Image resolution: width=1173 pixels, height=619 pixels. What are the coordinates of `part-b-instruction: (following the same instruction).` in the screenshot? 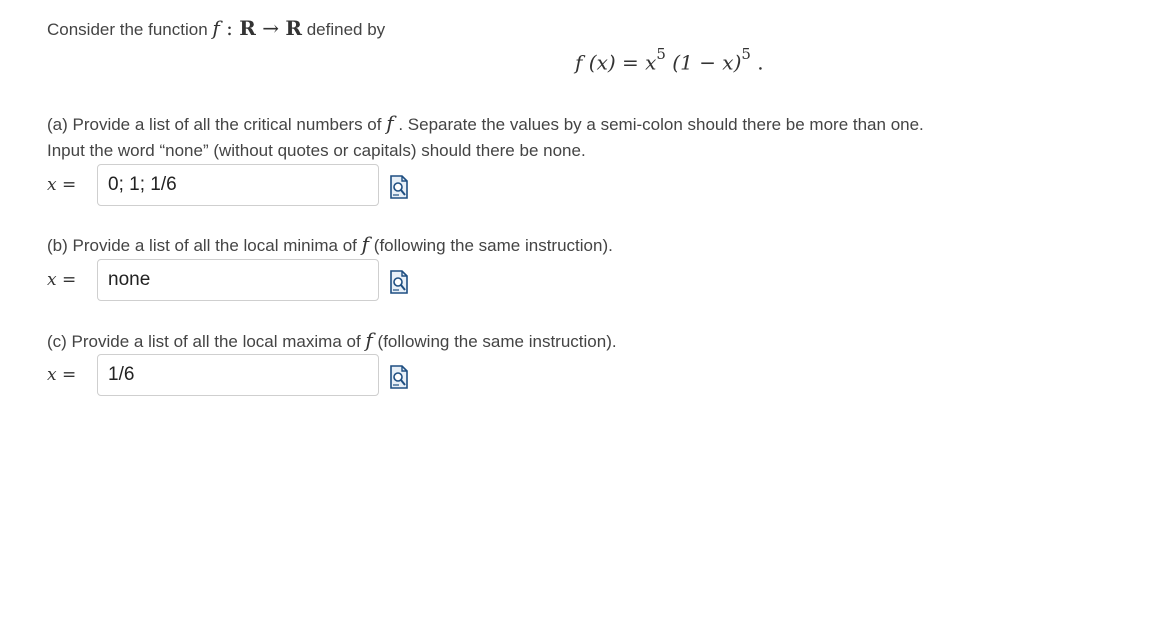 It's located at (493, 245).